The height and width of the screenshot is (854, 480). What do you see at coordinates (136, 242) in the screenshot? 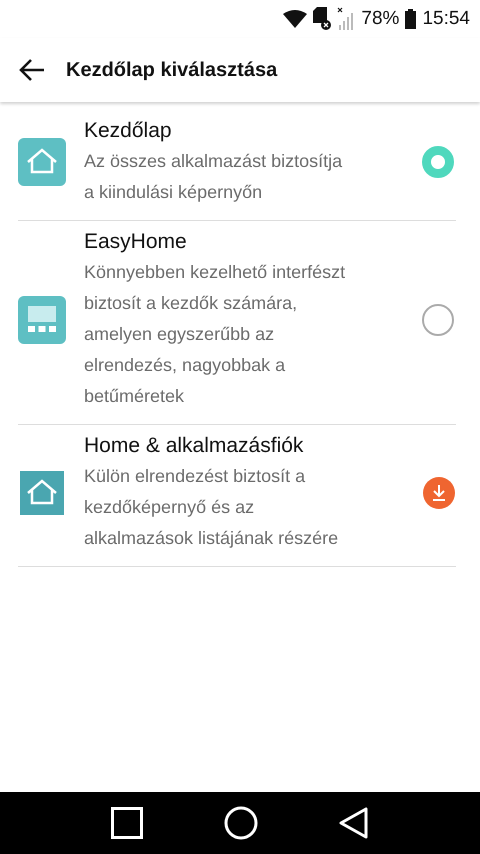
I see `option-title: EasyHome` at bounding box center [136, 242].